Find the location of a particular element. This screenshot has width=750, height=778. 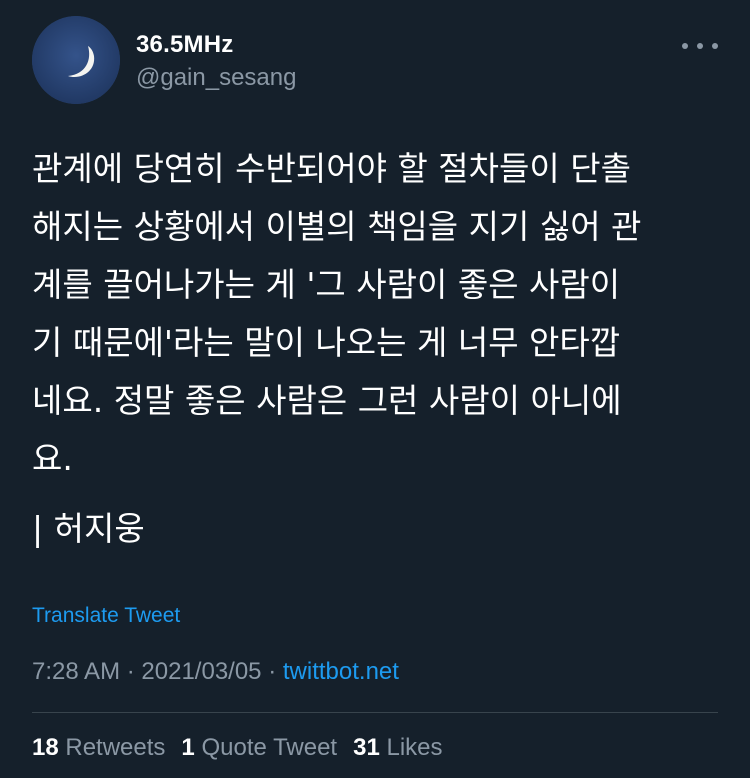

tweet-source-link: twittbot.net is located at coordinates (341, 671).